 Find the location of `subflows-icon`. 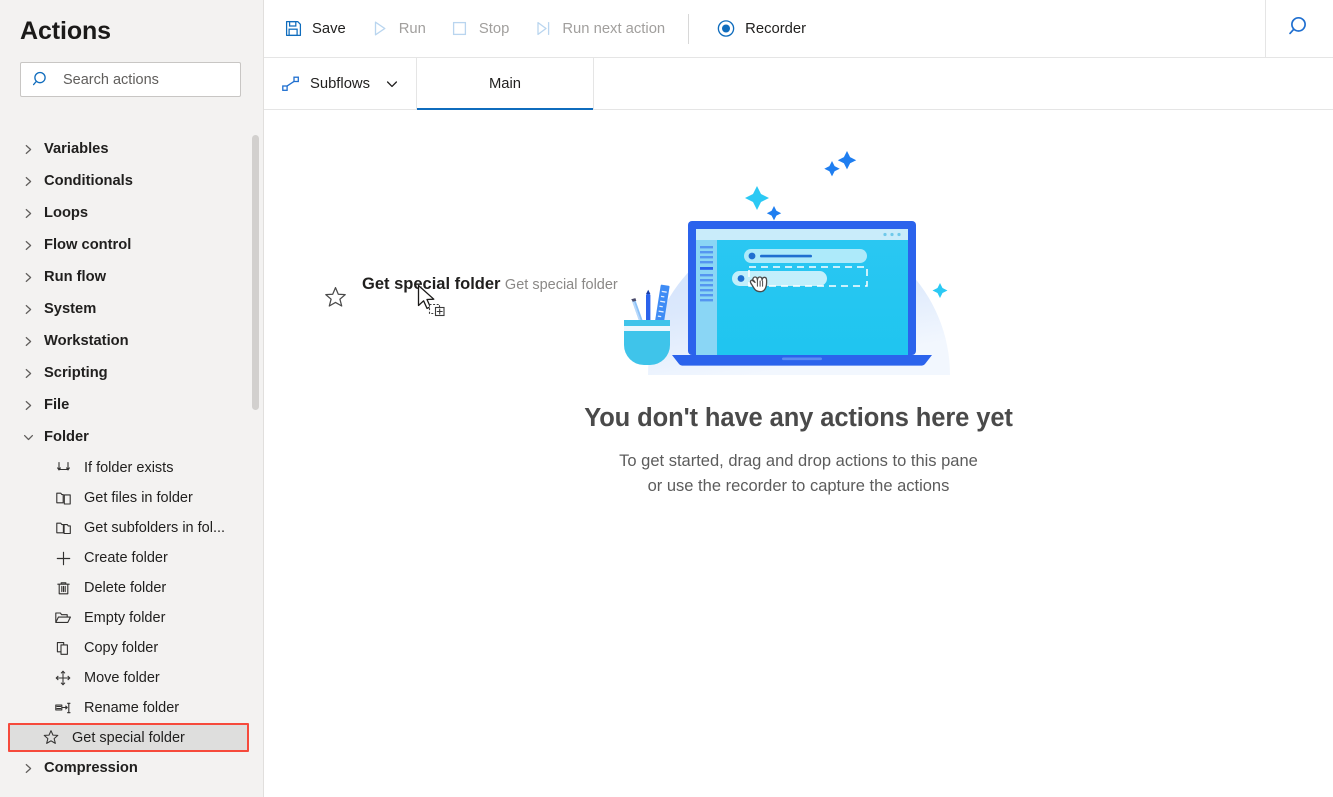

subflows-icon is located at coordinates (291, 84).